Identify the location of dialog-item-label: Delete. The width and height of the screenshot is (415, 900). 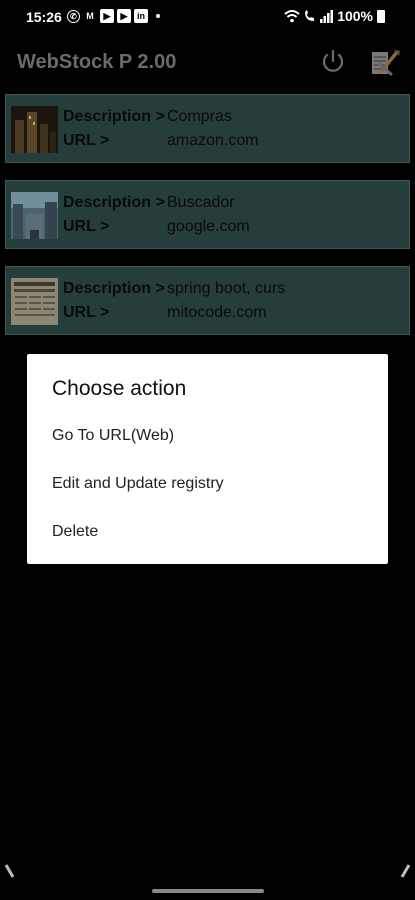
(75, 531).